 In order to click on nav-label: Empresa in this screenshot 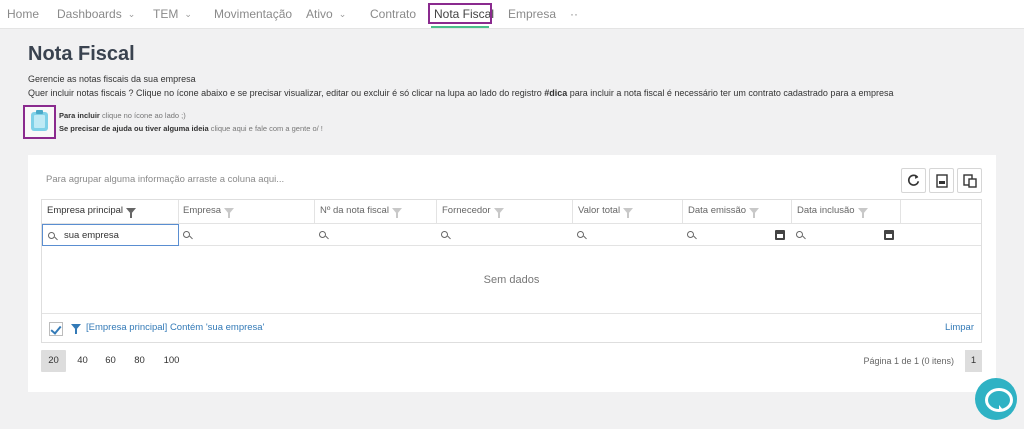, I will do `click(532, 14)`.